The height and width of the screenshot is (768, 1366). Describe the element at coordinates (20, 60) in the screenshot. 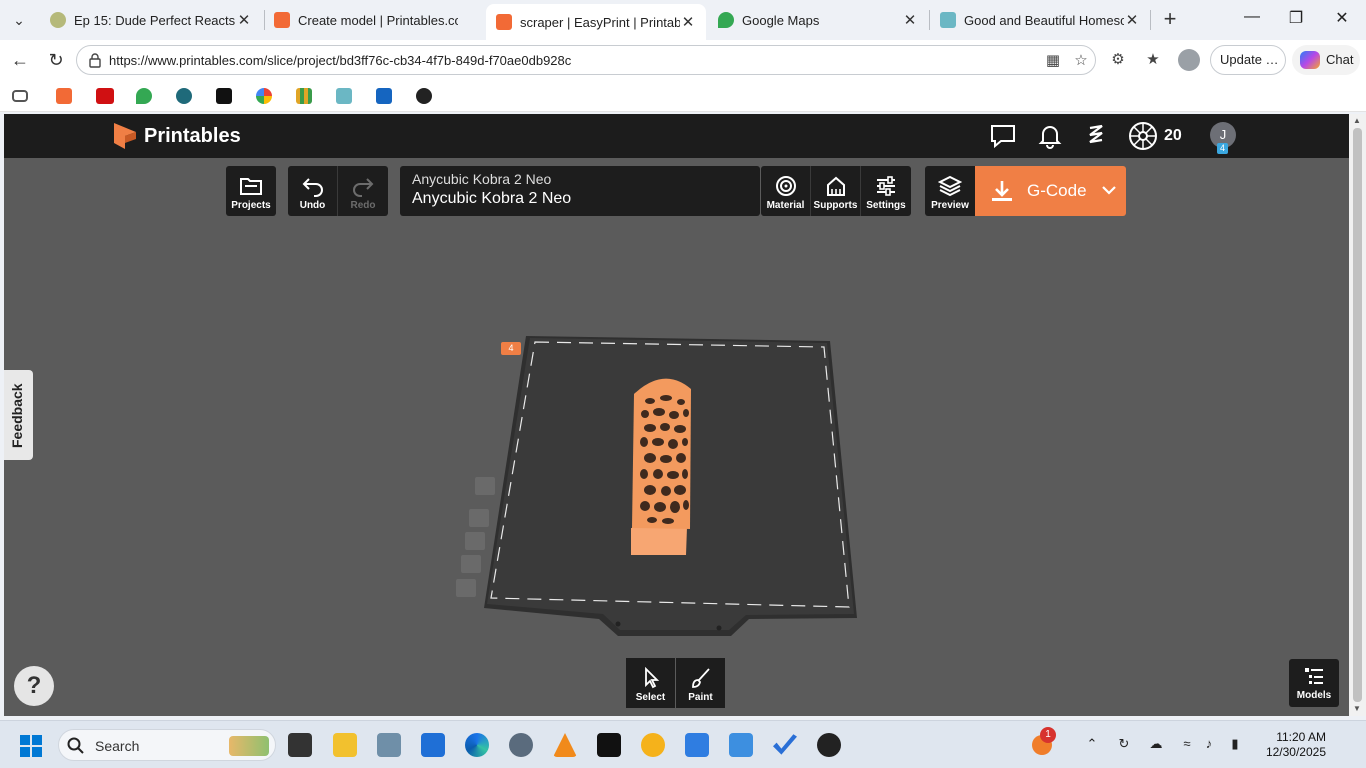

I see `back-arrow-icon: ←` at that location.